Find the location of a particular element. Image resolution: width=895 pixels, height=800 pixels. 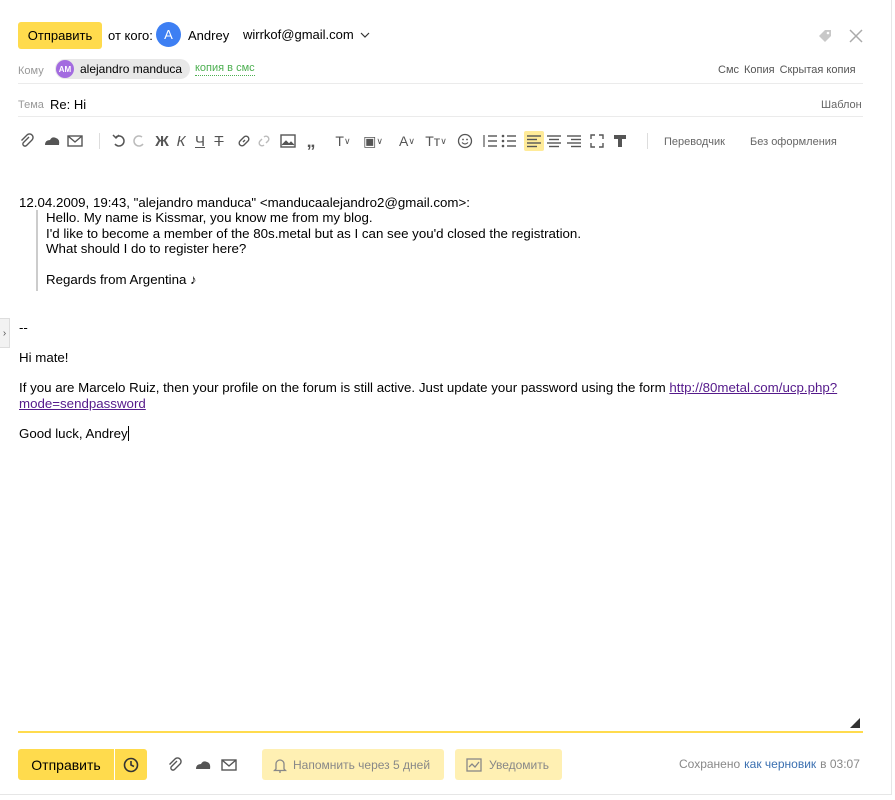

sender-email: wirrkof@gmail.com is located at coordinates (298, 34).